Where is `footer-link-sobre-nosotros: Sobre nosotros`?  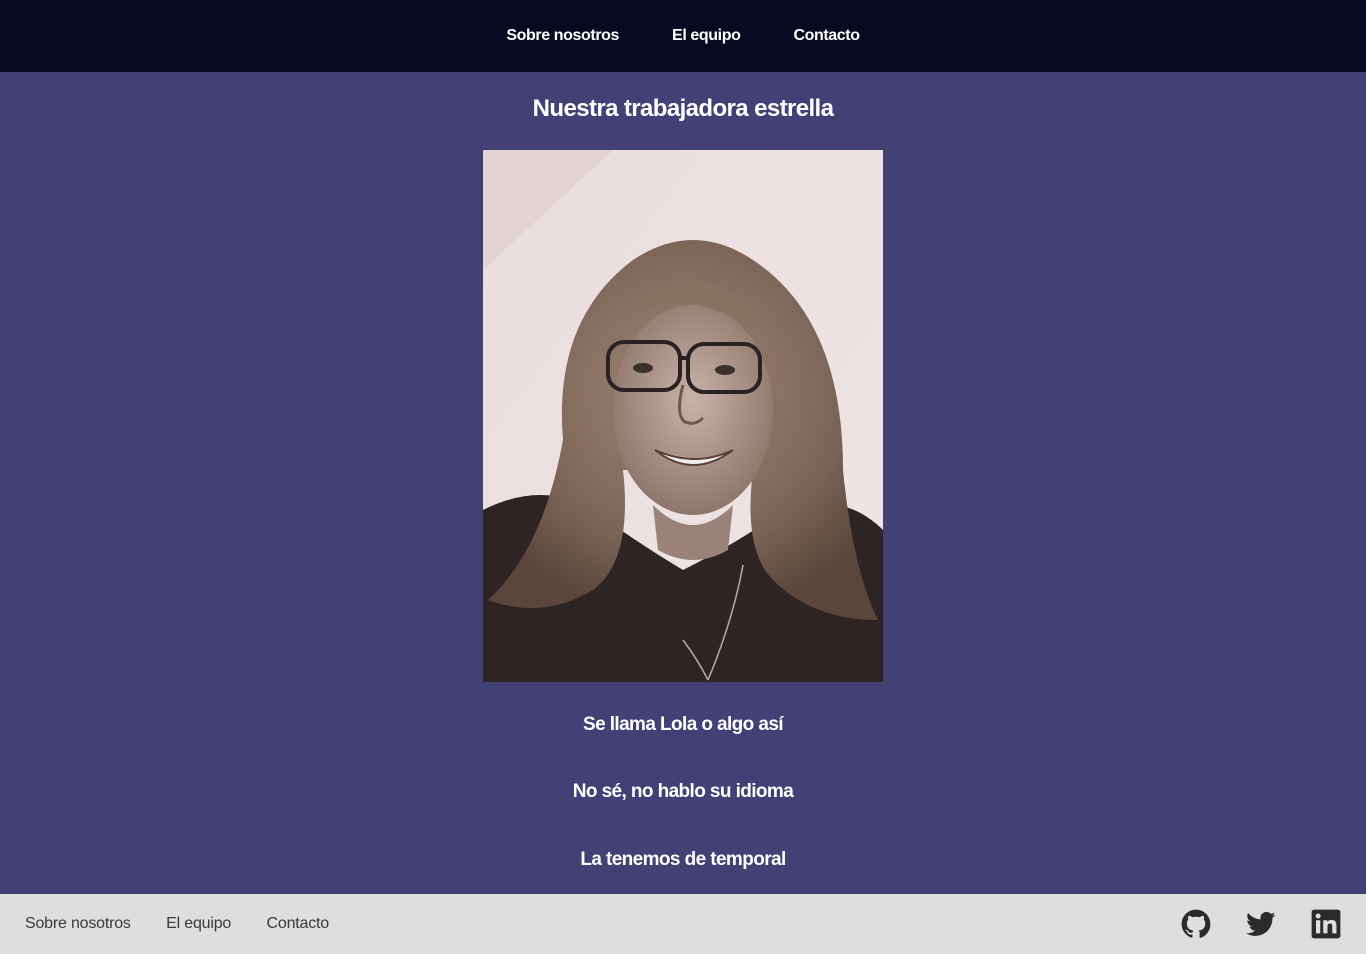 footer-link-sobre-nosotros: Sobre nosotros is located at coordinates (78, 923).